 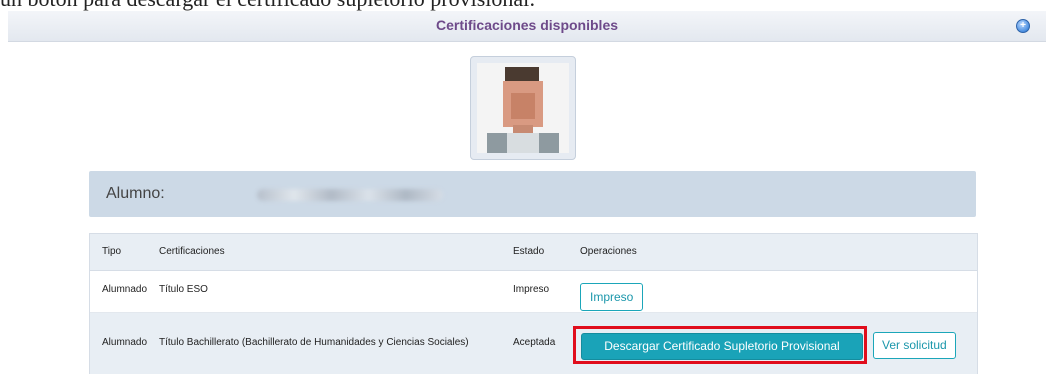 What do you see at coordinates (183, 289) in the screenshot?
I see `cell-certificacion: Título ESO` at bounding box center [183, 289].